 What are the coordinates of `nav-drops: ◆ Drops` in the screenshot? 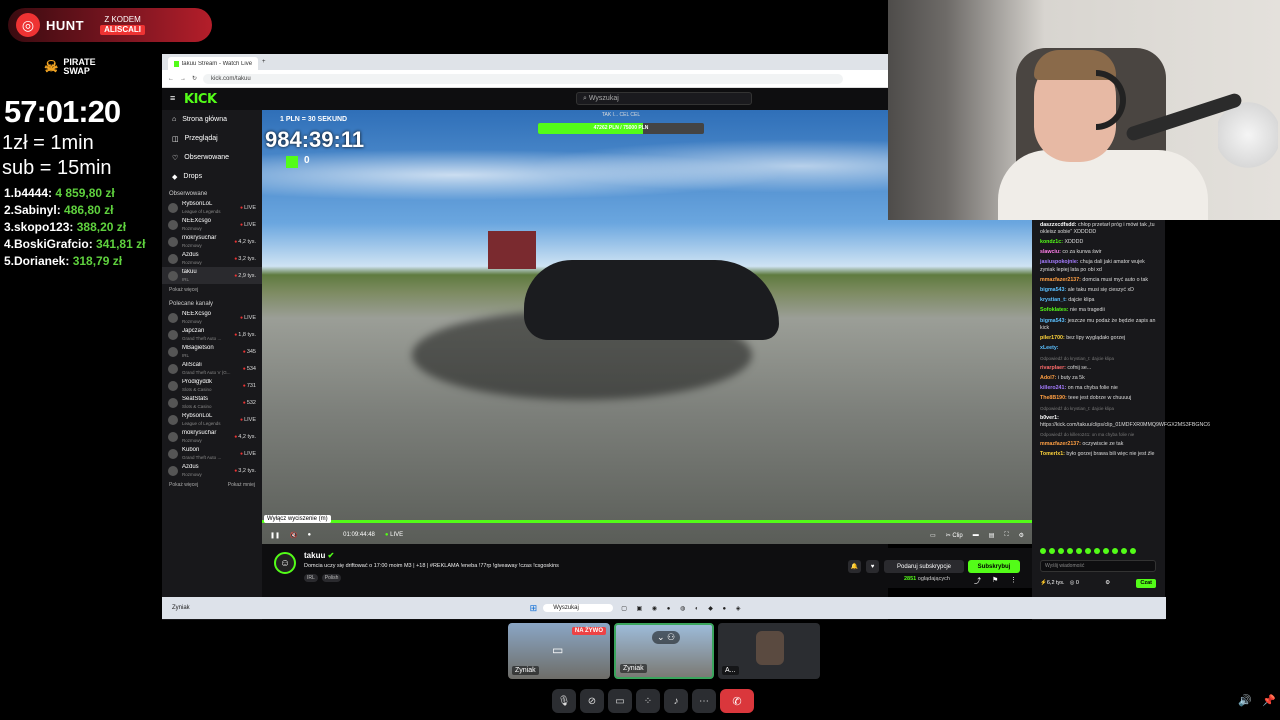 It's located at (212, 176).